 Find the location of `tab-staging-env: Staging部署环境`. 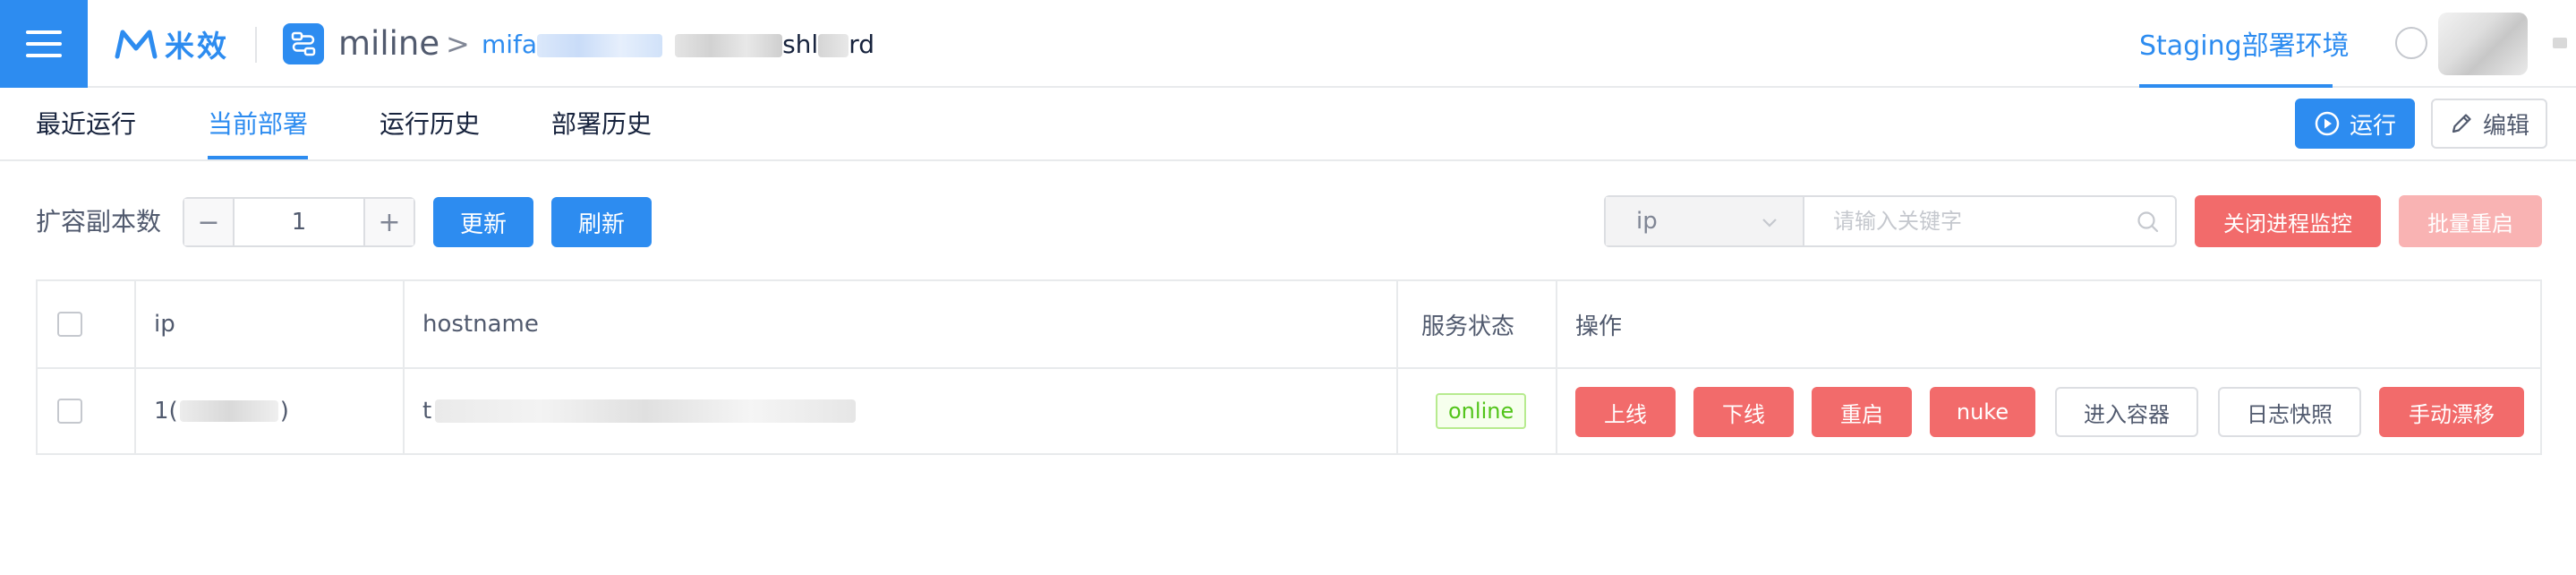

tab-staging-env: Staging部署环境 is located at coordinates (2244, 46).